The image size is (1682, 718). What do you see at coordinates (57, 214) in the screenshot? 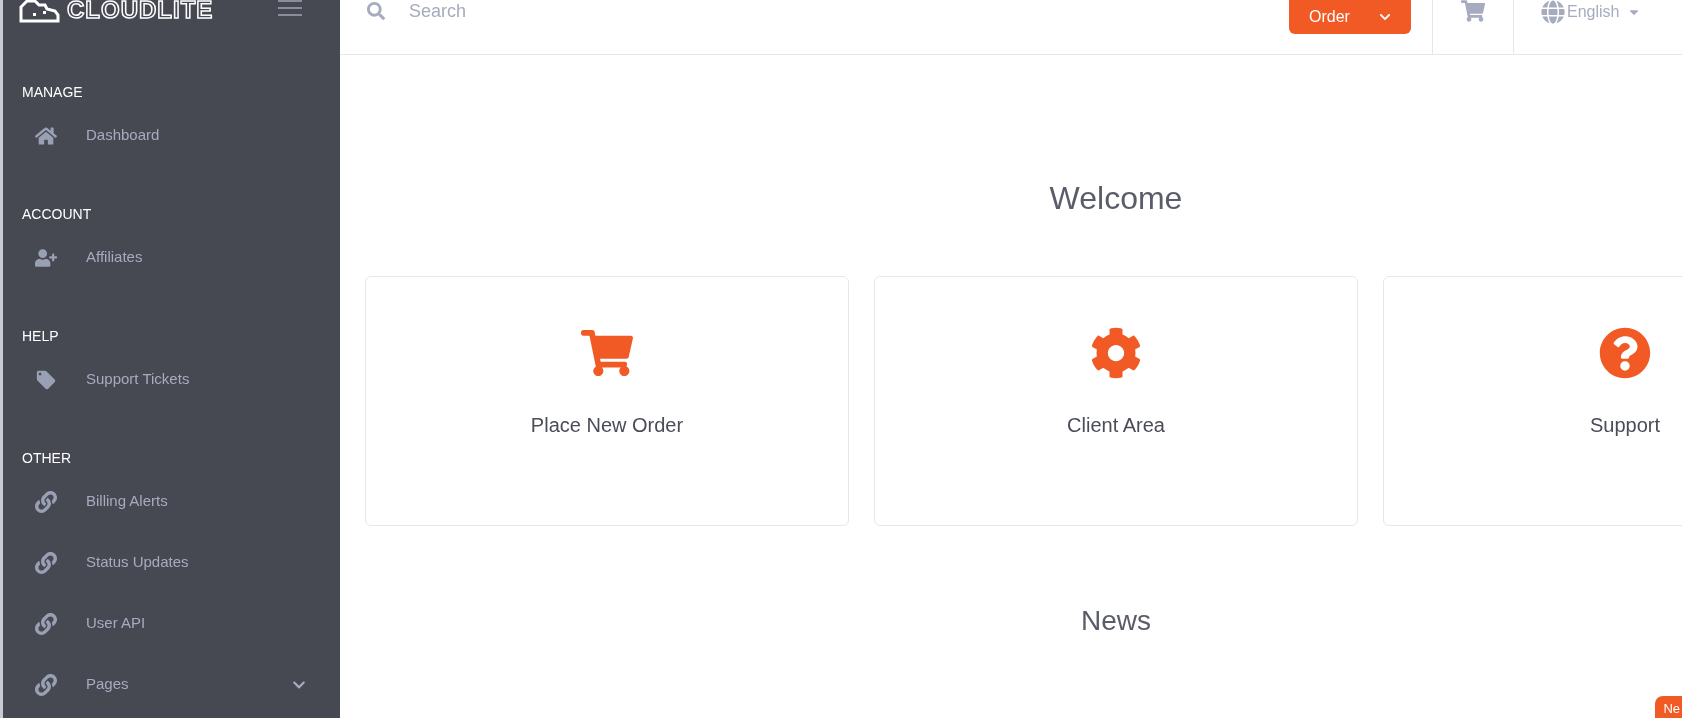
I see `section-heading: ACCOUNT` at bounding box center [57, 214].